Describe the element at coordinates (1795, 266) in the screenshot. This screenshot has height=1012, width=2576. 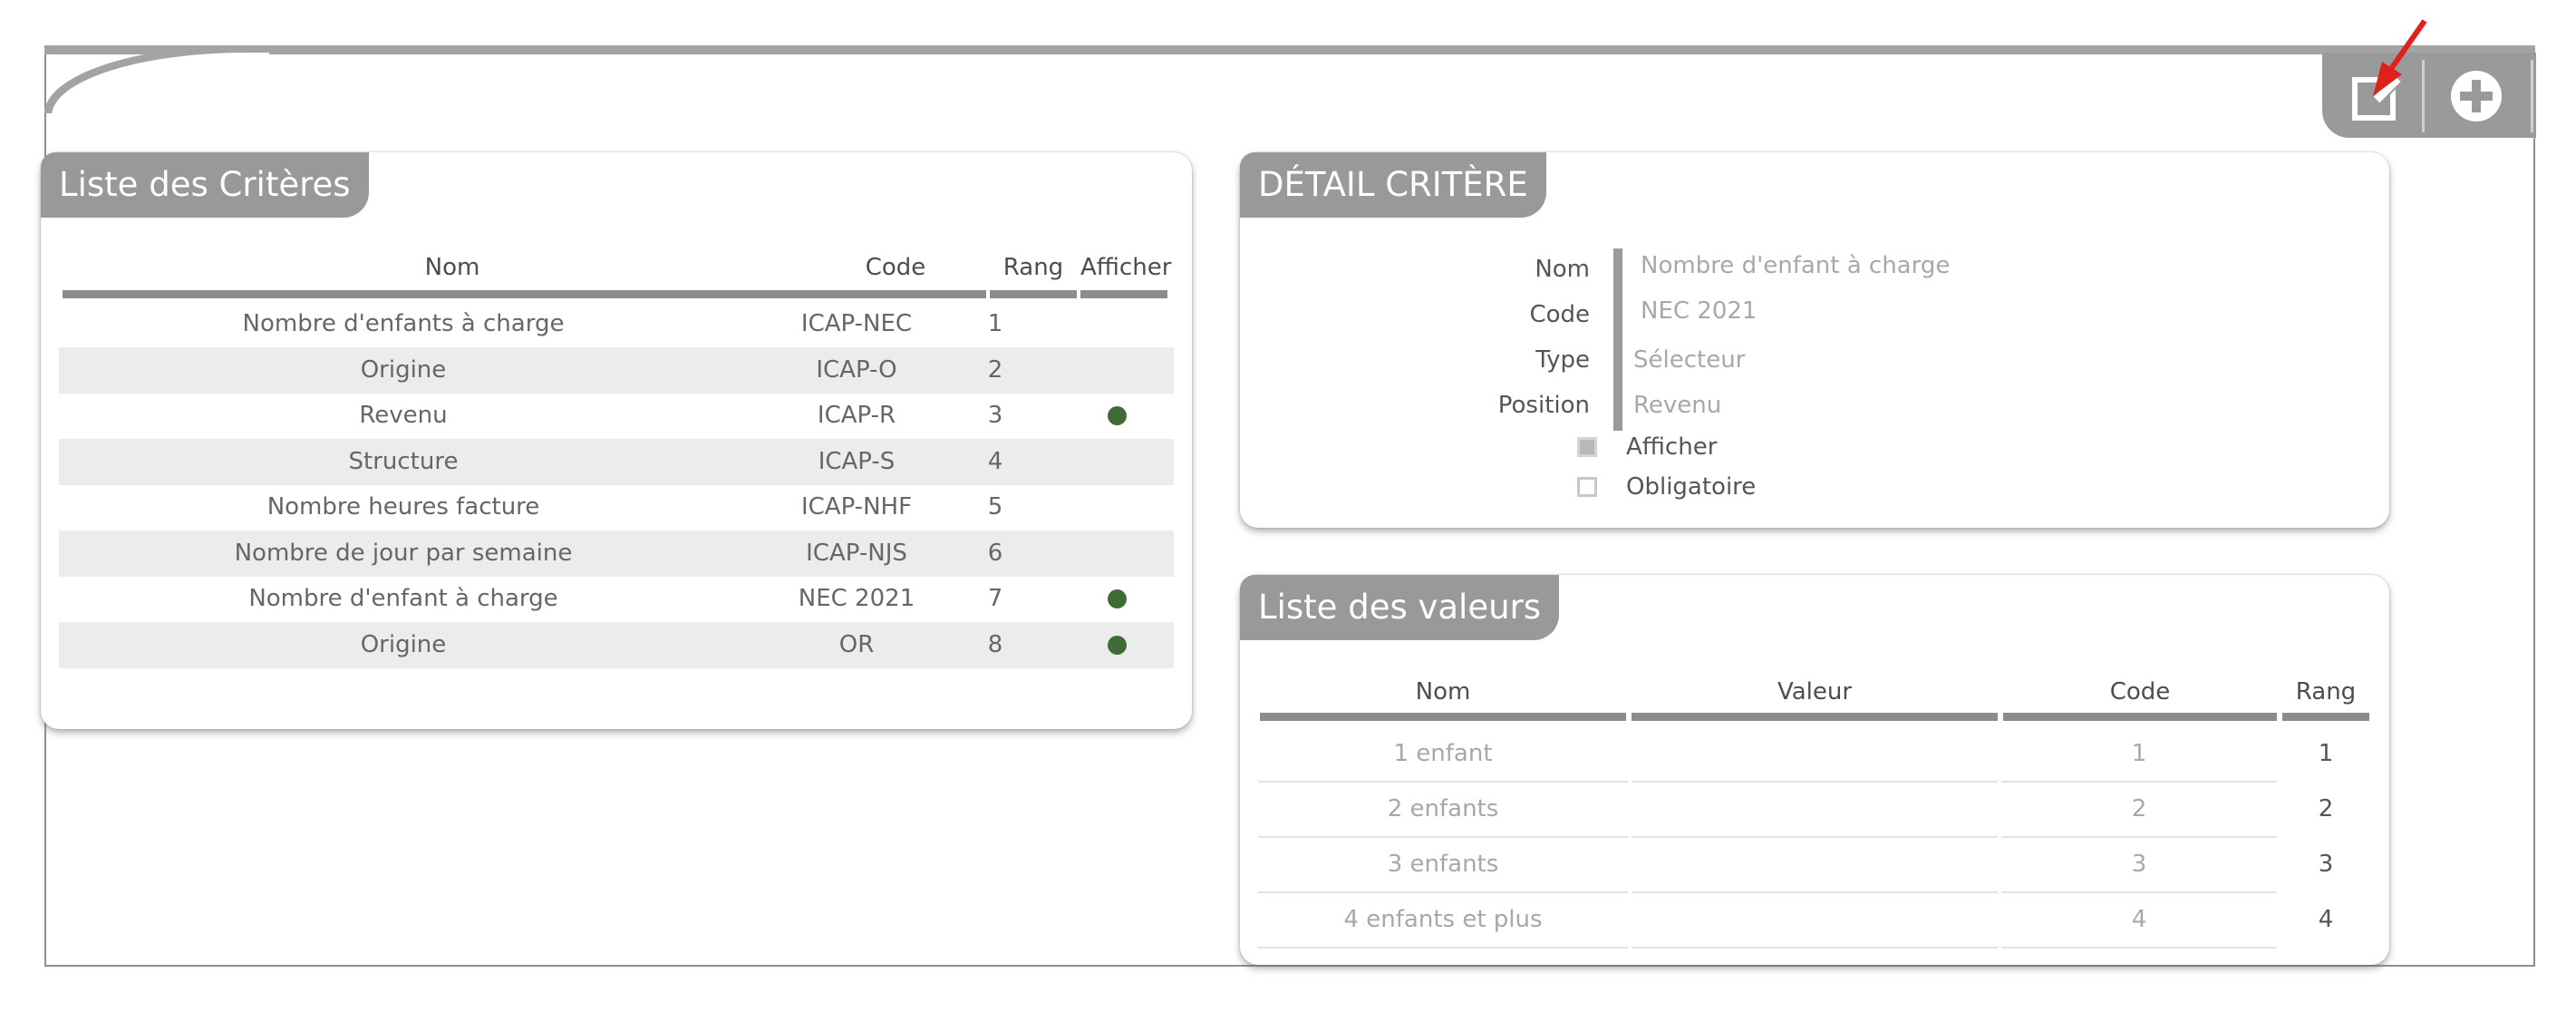
I see `detail-value-name: Nombre d'enfant à charge` at that location.